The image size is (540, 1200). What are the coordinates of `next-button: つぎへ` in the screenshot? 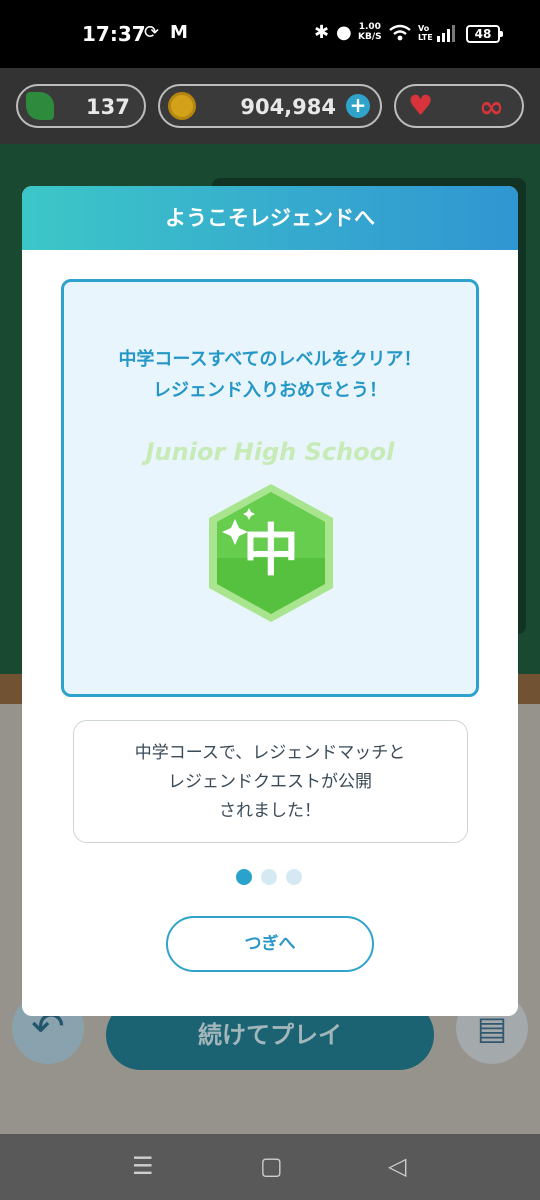 It's located at (270, 944).